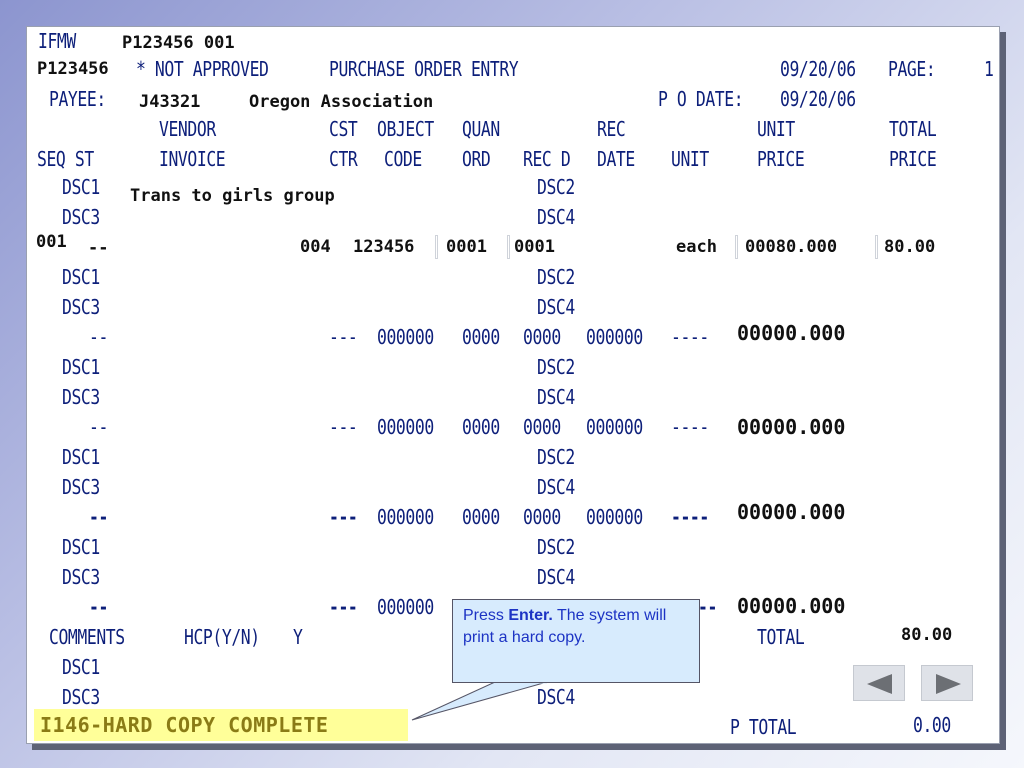 The image size is (1024, 768). I want to click on triangle-right-icon, so click(948, 684).